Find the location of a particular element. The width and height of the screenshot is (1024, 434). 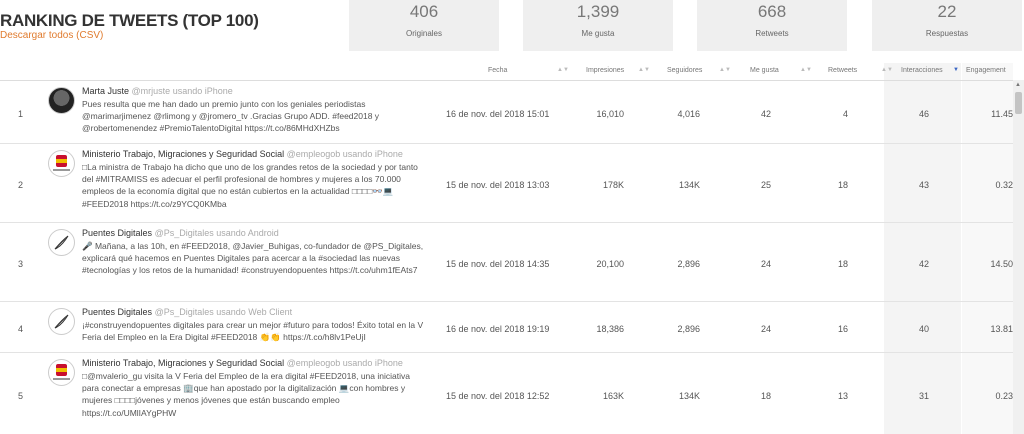

row-number: 1 is located at coordinates (21, 114).